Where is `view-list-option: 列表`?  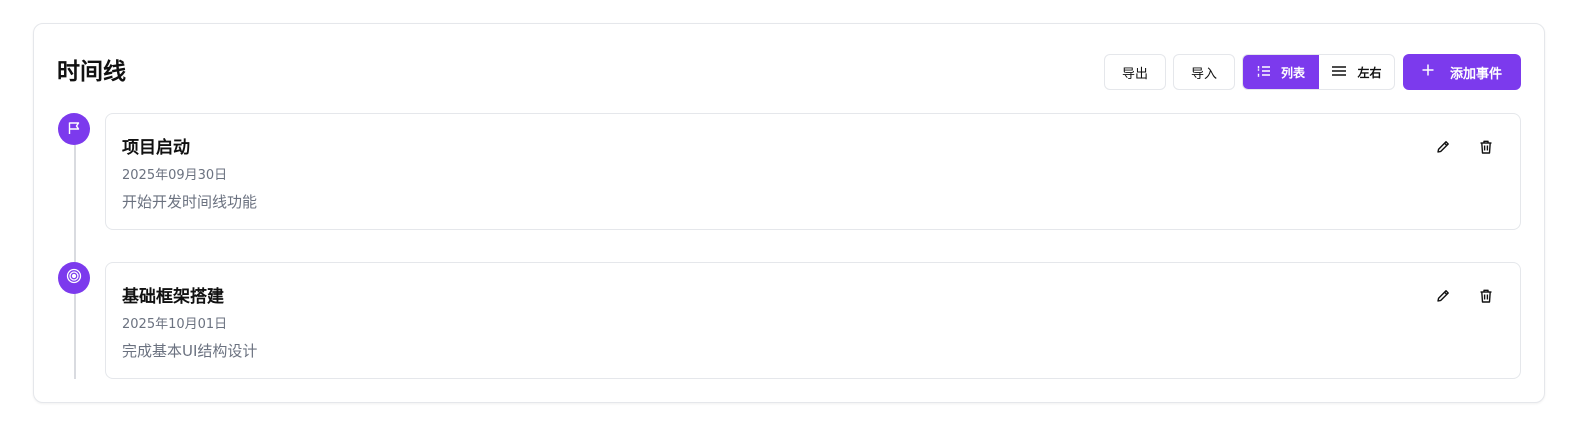 view-list-option: 列表 is located at coordinates (1281, 72).